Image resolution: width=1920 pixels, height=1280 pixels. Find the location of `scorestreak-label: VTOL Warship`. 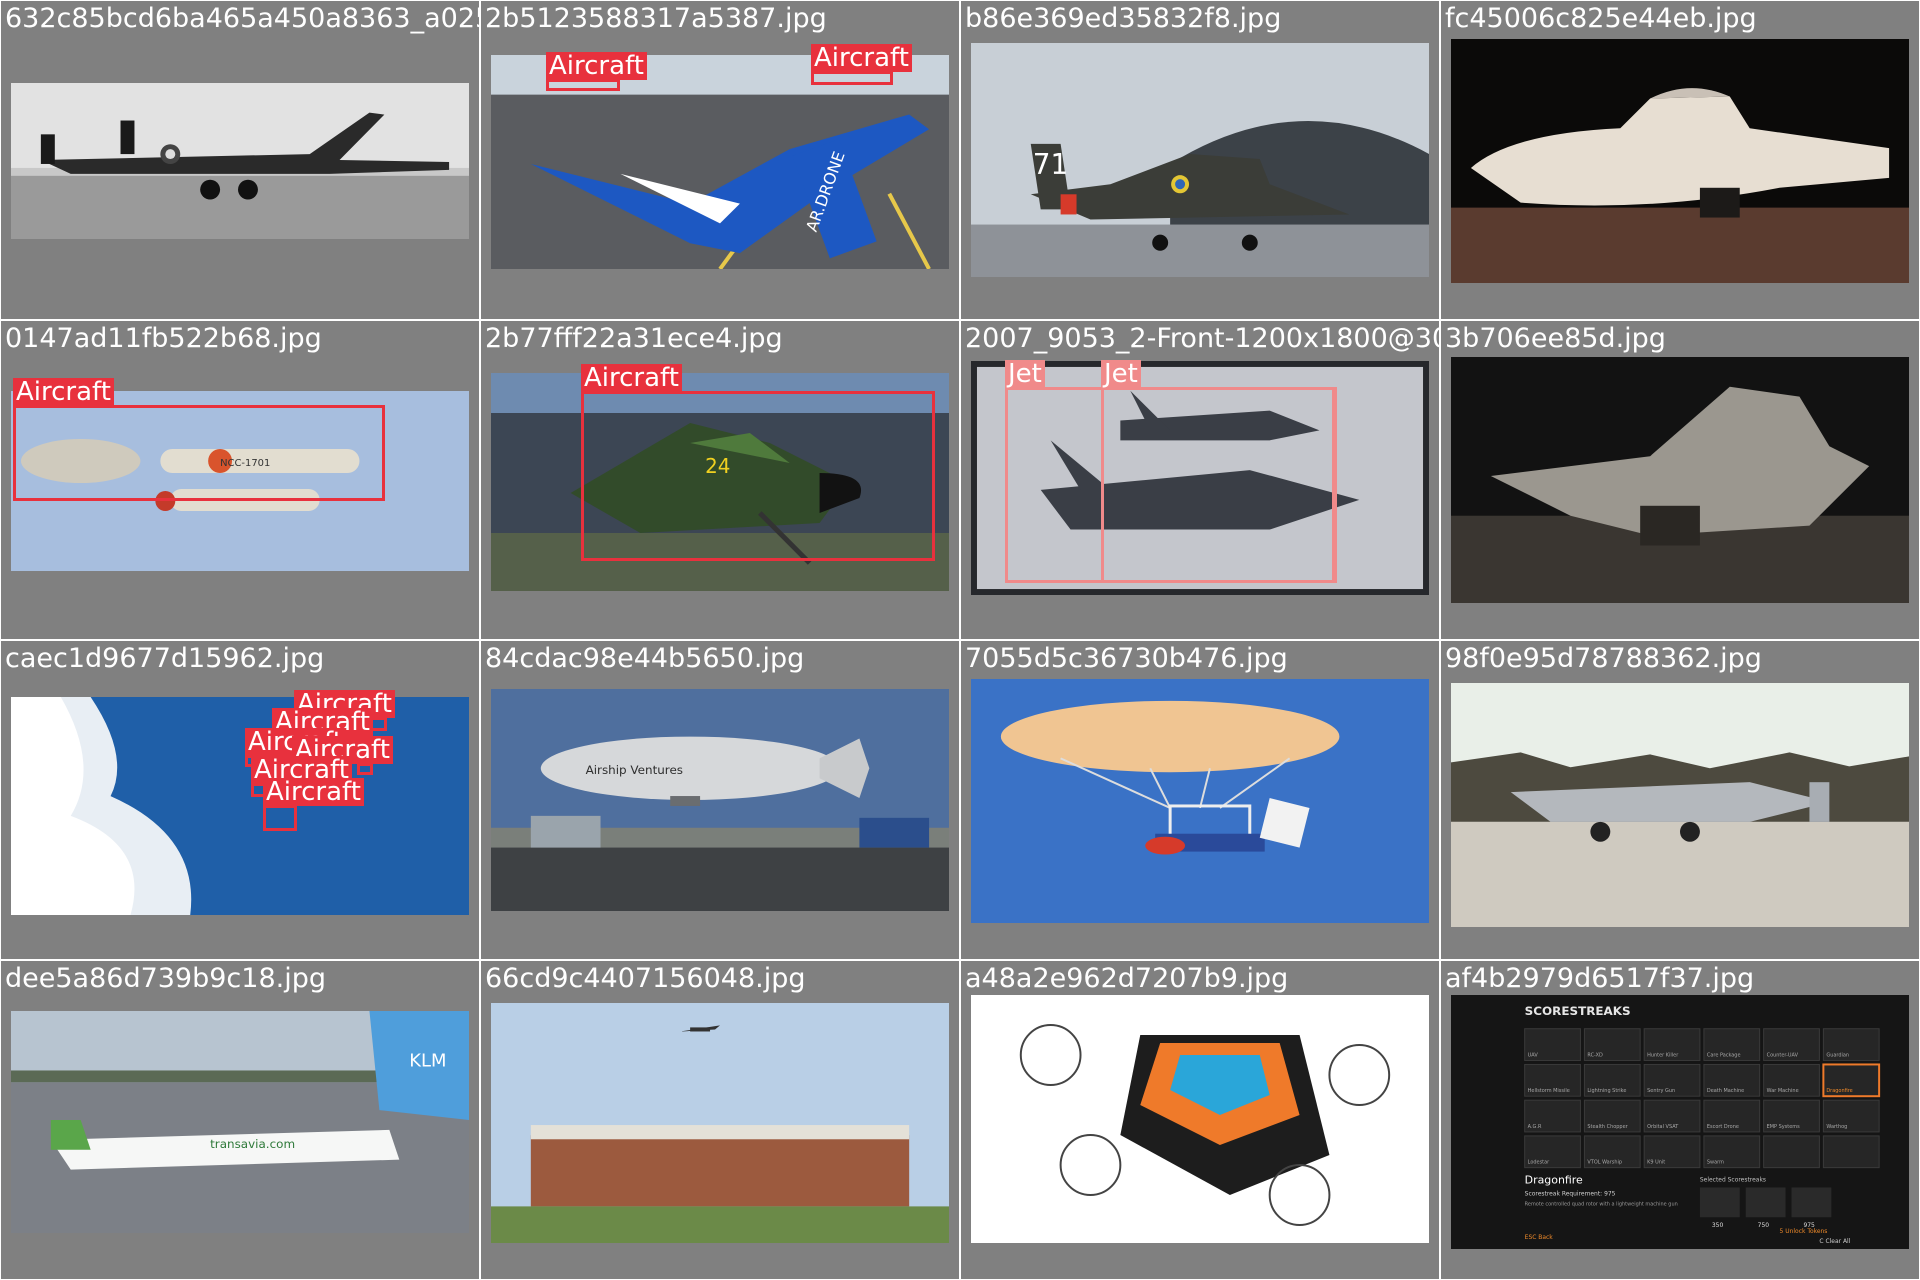

scorestreak-label: VTOL Warship is located at coordinates (1604, 1163).